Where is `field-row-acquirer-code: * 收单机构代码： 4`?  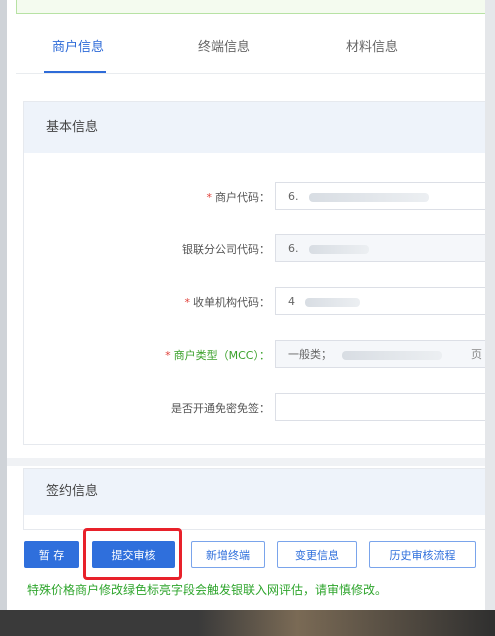 field-row-acquirer-code: * 收单机构代码： 4 is located at coordinates (254, 302).